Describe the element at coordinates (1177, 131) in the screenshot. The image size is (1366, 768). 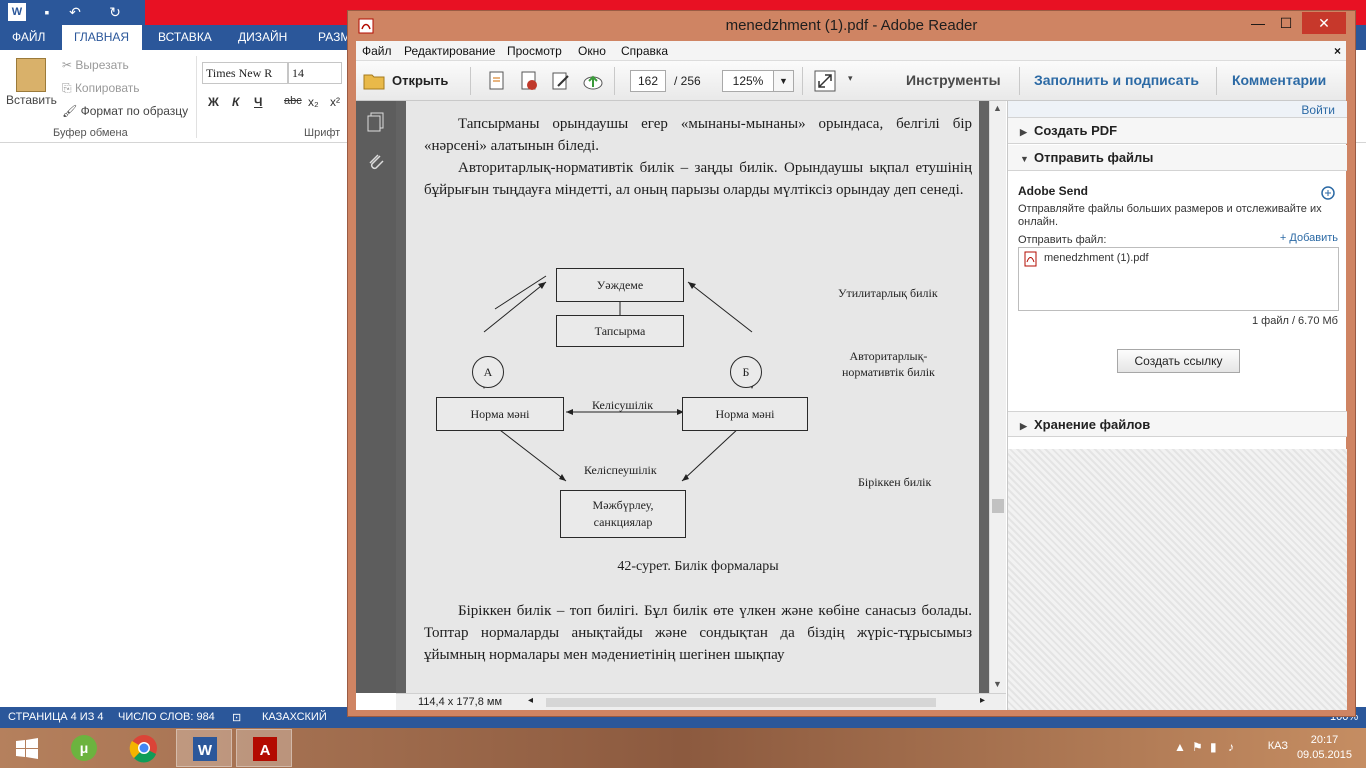
I see `create-pdf-section: ▶ Создать PDF` at that location.